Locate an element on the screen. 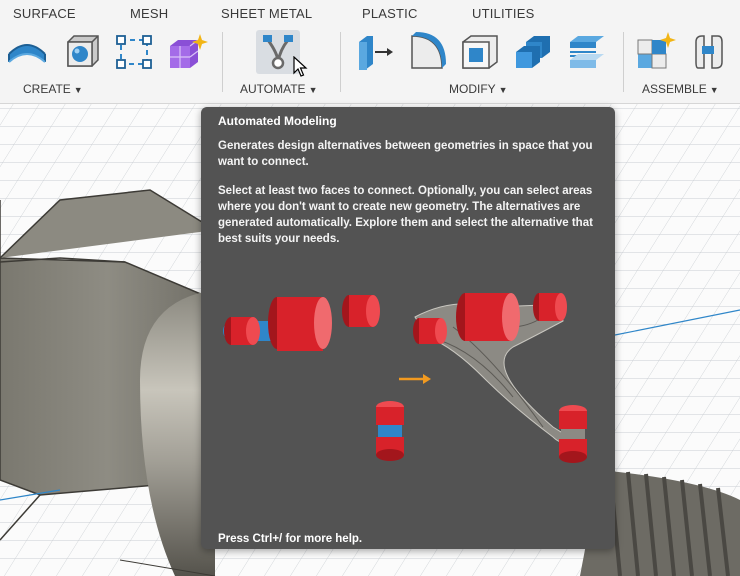  tab-utilities: UTILITIES is located at coordinates (503, 13).